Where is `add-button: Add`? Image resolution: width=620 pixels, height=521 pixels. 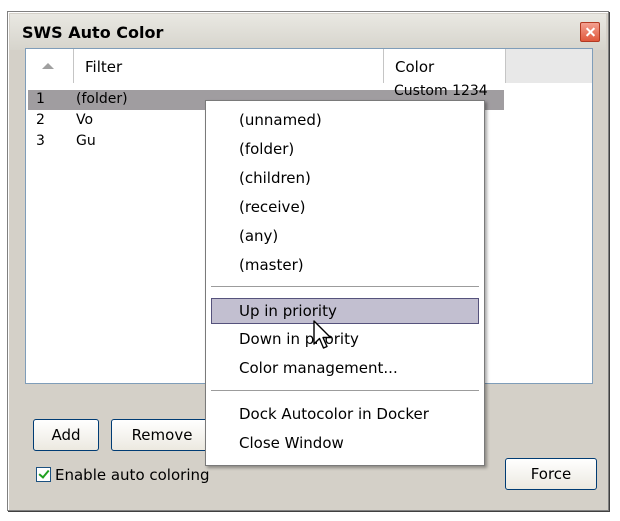 add-button: Add is located at coordinates (66, 435).